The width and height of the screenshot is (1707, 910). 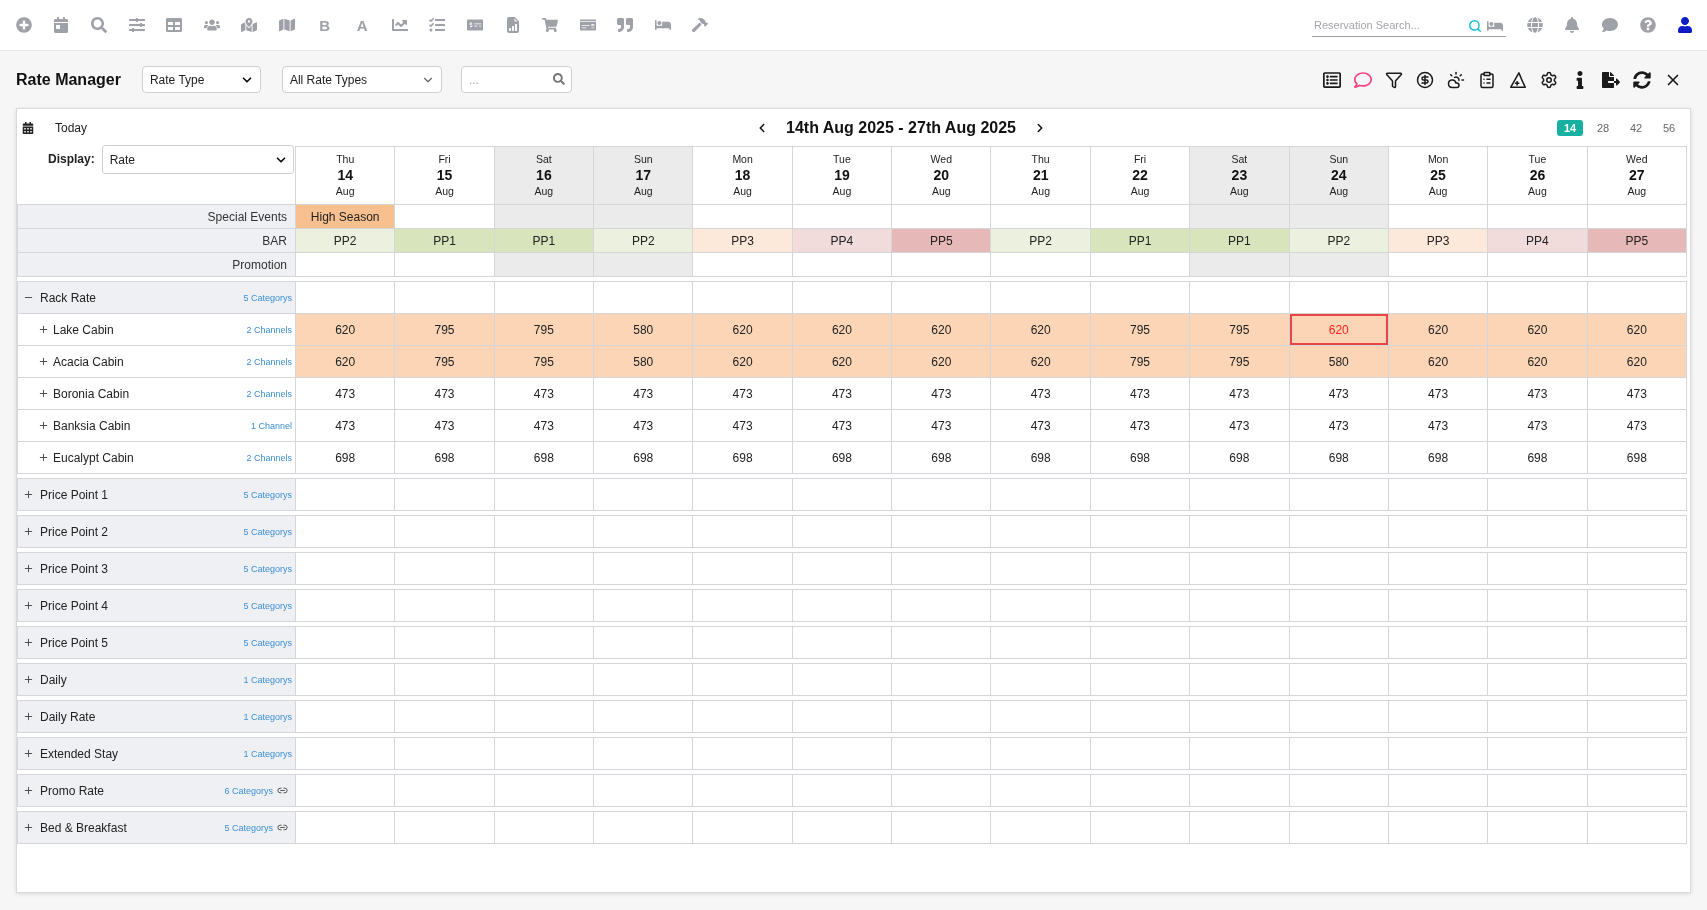 What do you see at coordinates (1685, 25) in the screenshot?
I see `user-icon` at bounding box center [1685, 25].